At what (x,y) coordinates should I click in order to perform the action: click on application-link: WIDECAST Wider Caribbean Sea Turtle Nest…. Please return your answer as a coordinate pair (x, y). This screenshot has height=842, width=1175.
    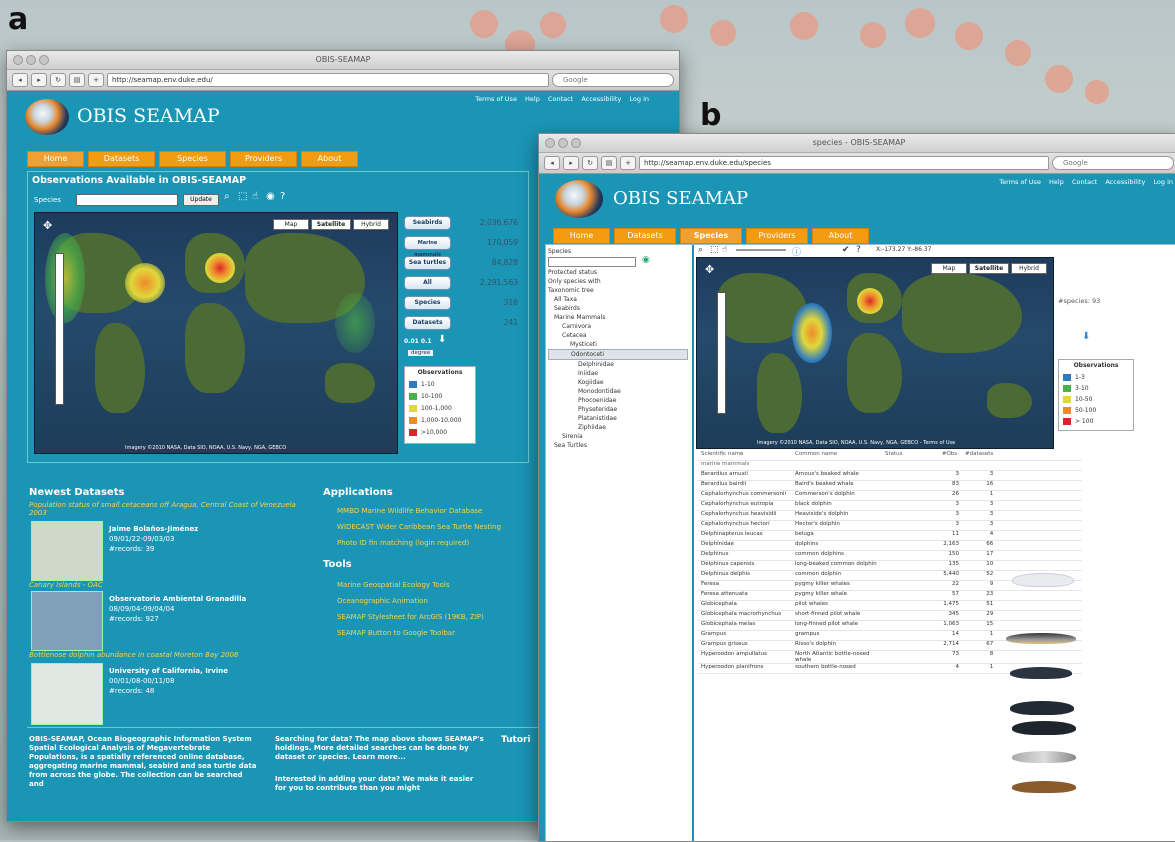
    Looking at the image, I should click on (419, 527).